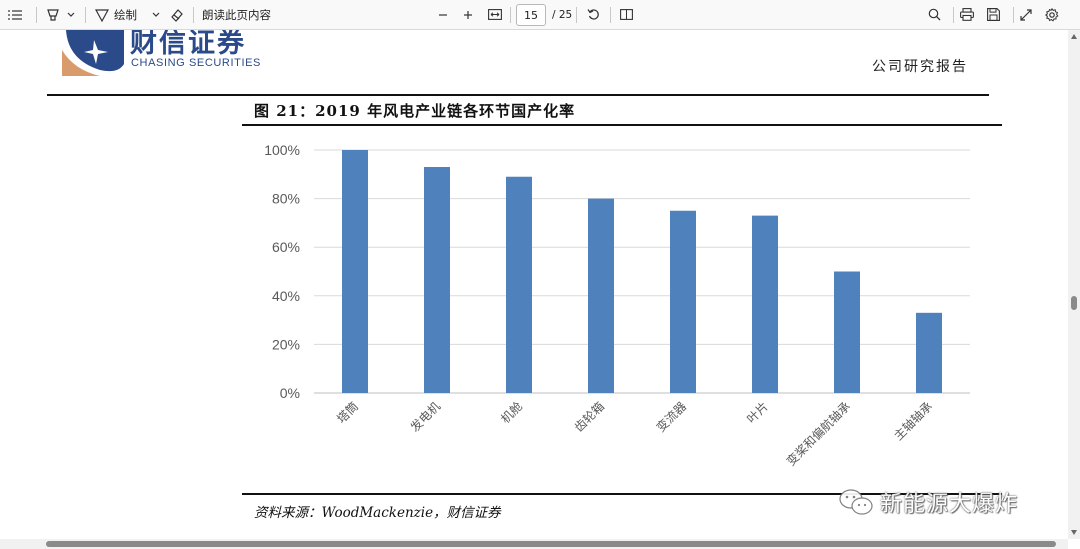 This screenshot has width=1080, height=549. Describe the element at coordinates (511, 412) in the screenshot. I see `x-tick-label: 机舱` at that location.